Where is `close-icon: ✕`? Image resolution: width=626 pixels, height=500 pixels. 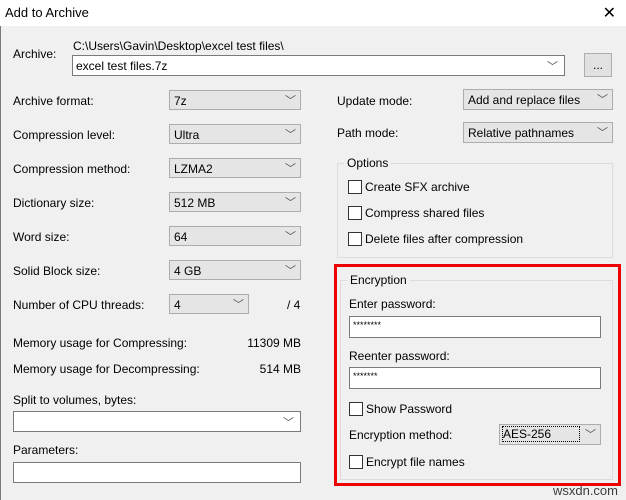
close-icon: ✕ is located at coordinates (609, 13).